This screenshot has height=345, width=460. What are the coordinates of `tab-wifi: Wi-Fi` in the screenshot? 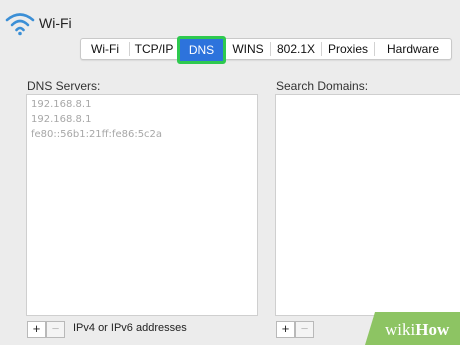 It's located at (105, 49).